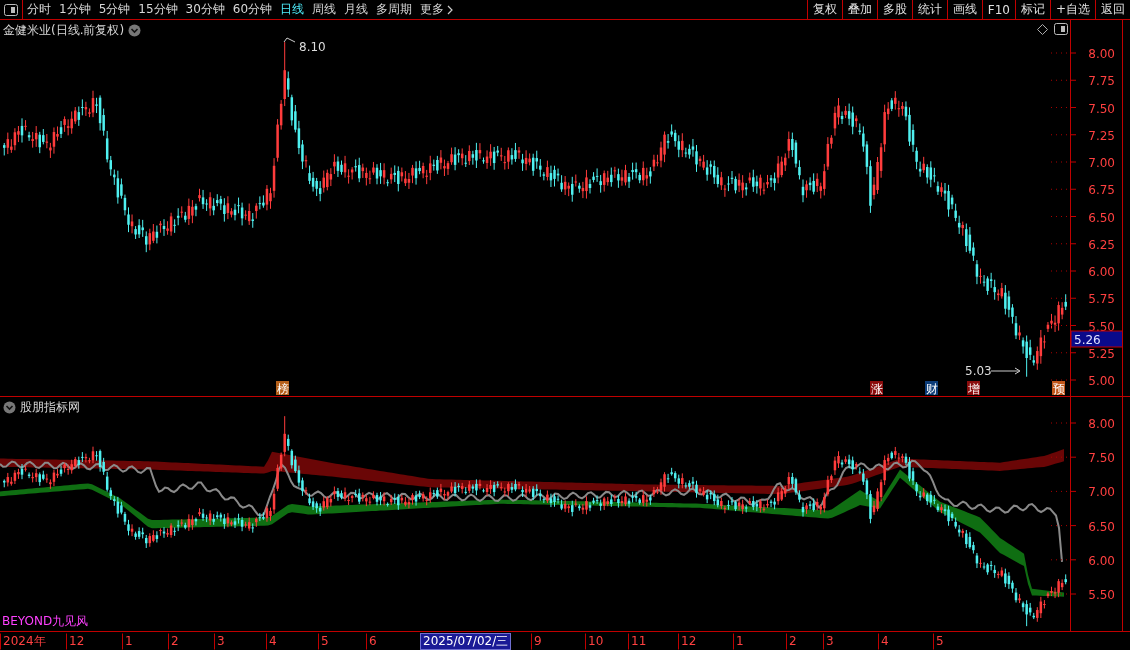 The height and width of the screenshot is (650, 1130). Describe the element at coordinates (929, 9) in the screenshot. I see `toolbar-button: 统计` at that location.